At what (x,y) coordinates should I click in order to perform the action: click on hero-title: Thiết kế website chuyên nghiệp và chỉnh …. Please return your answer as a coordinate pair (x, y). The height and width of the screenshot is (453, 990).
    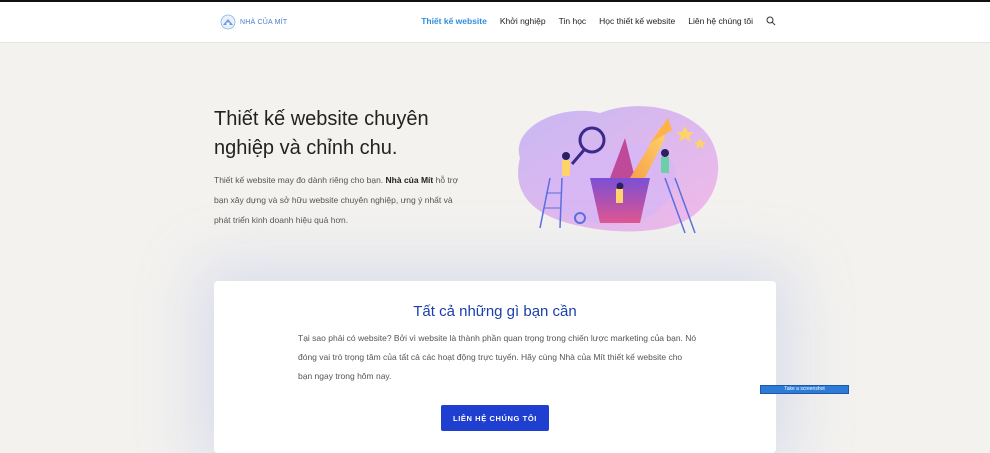
    Looking at the image, I should click on (321, 133).